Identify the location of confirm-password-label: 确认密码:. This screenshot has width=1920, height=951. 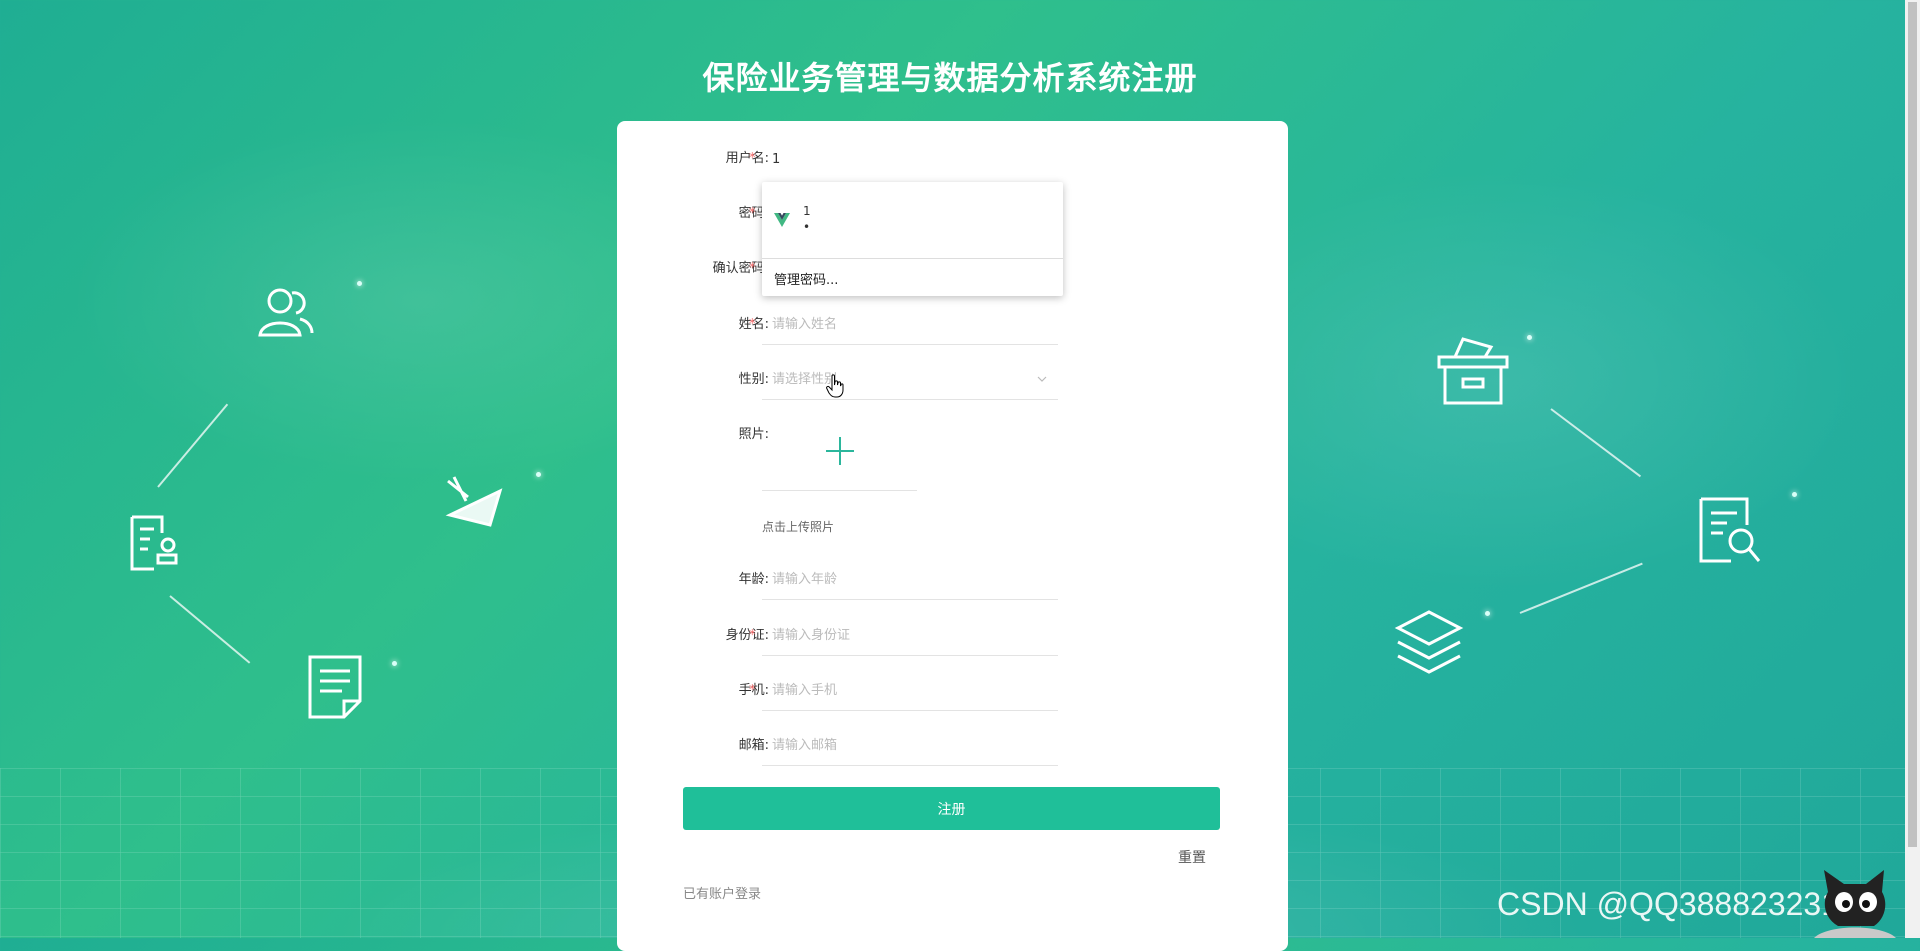
(740, 268).